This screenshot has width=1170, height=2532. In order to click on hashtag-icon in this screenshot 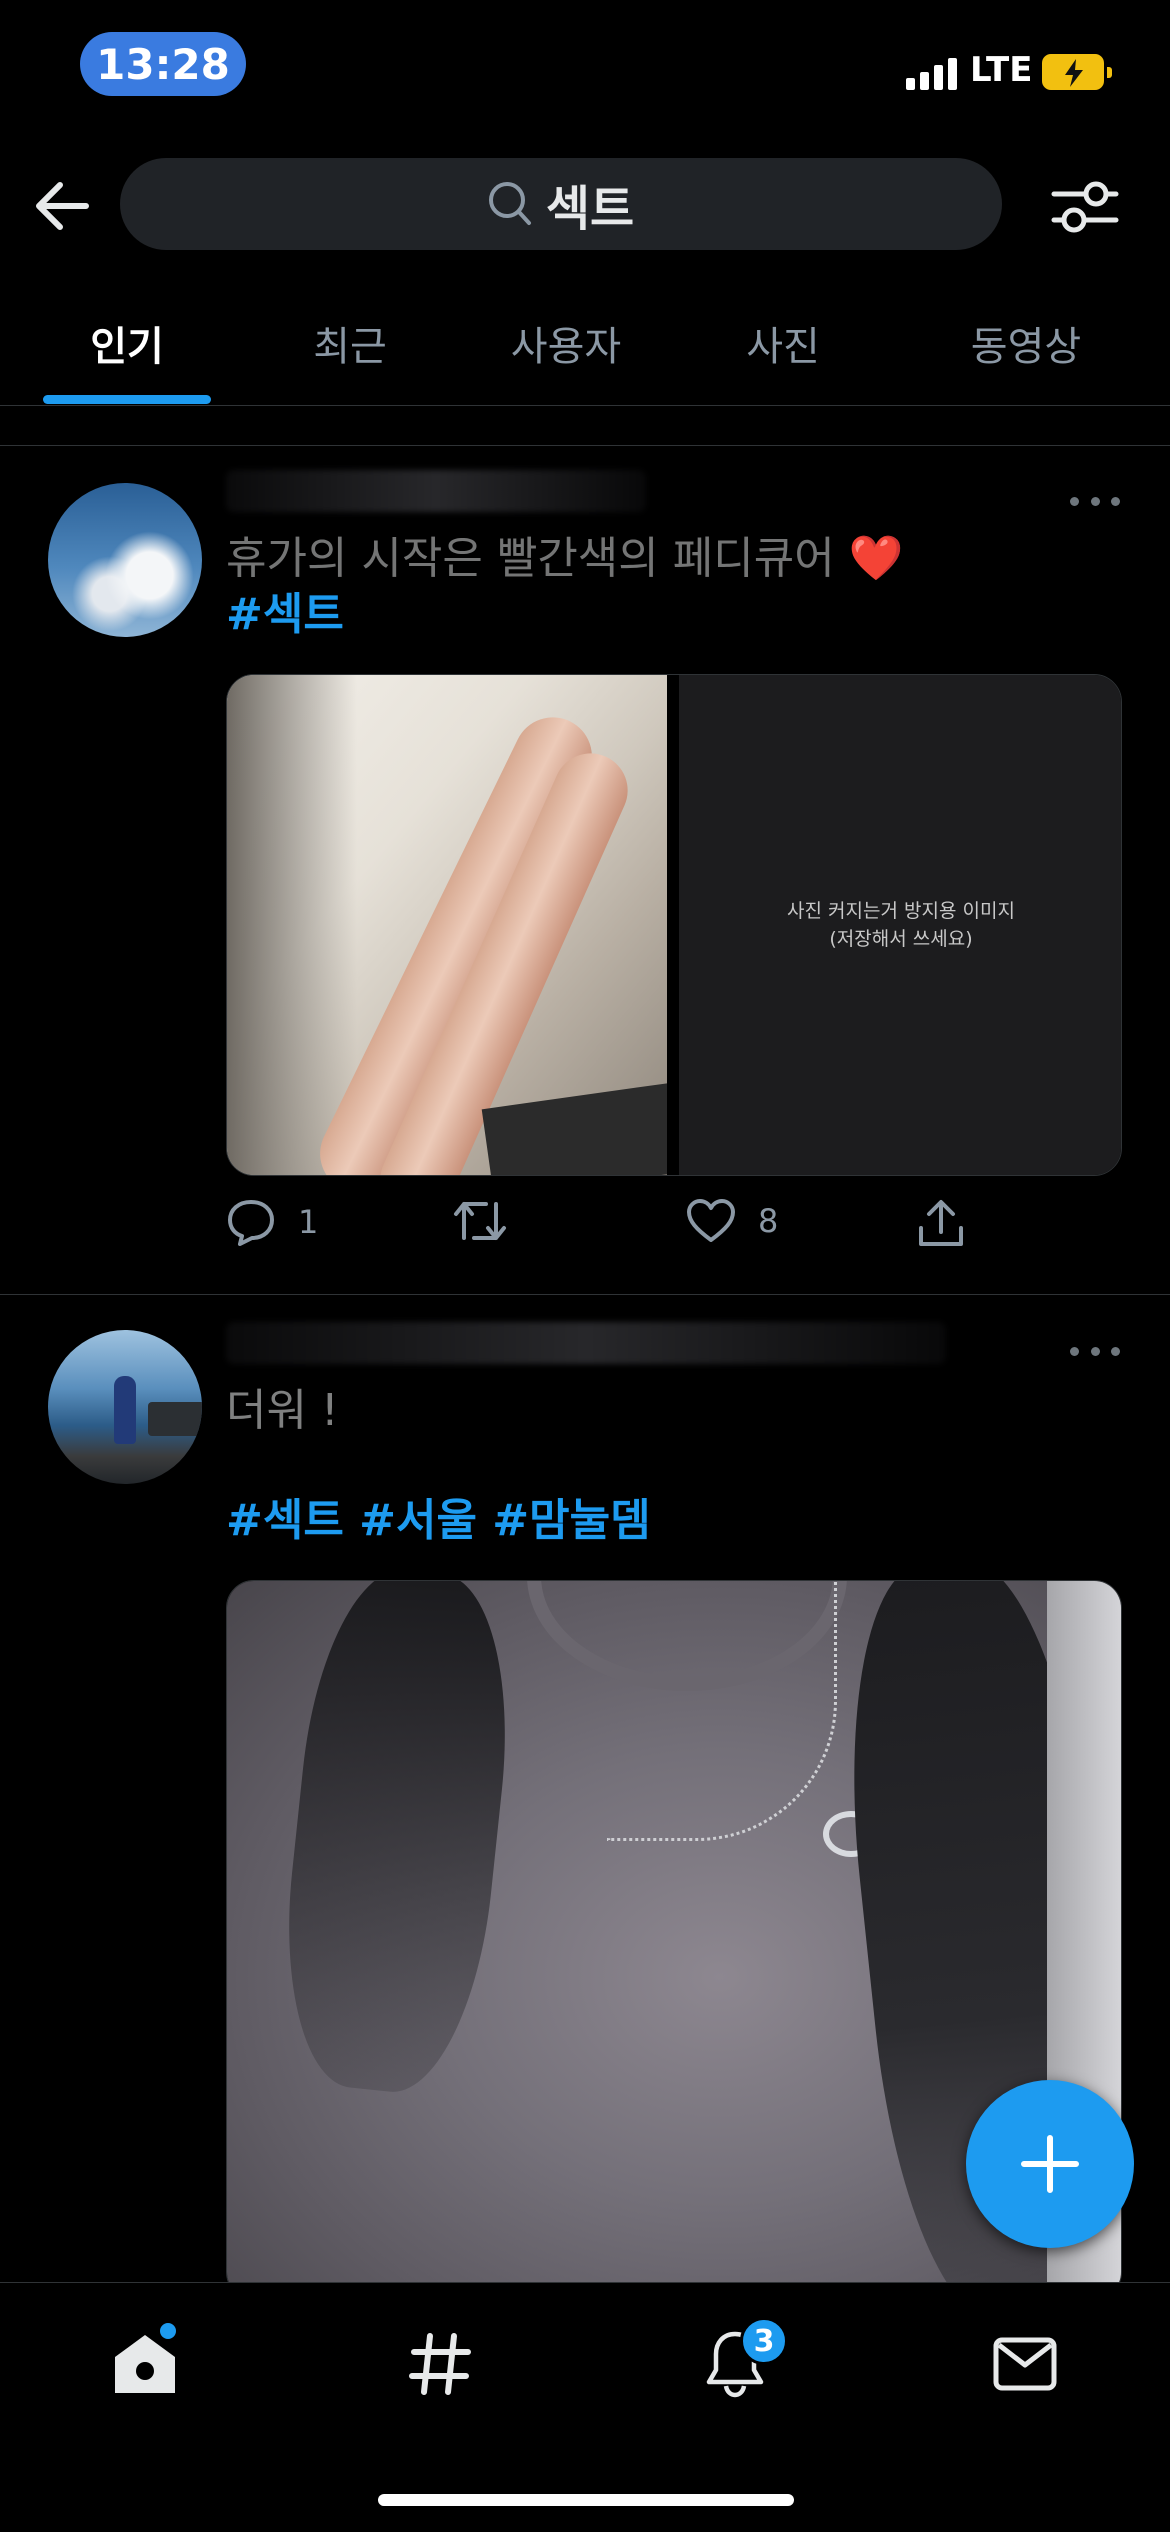, I will do `click(440, 2364)`.